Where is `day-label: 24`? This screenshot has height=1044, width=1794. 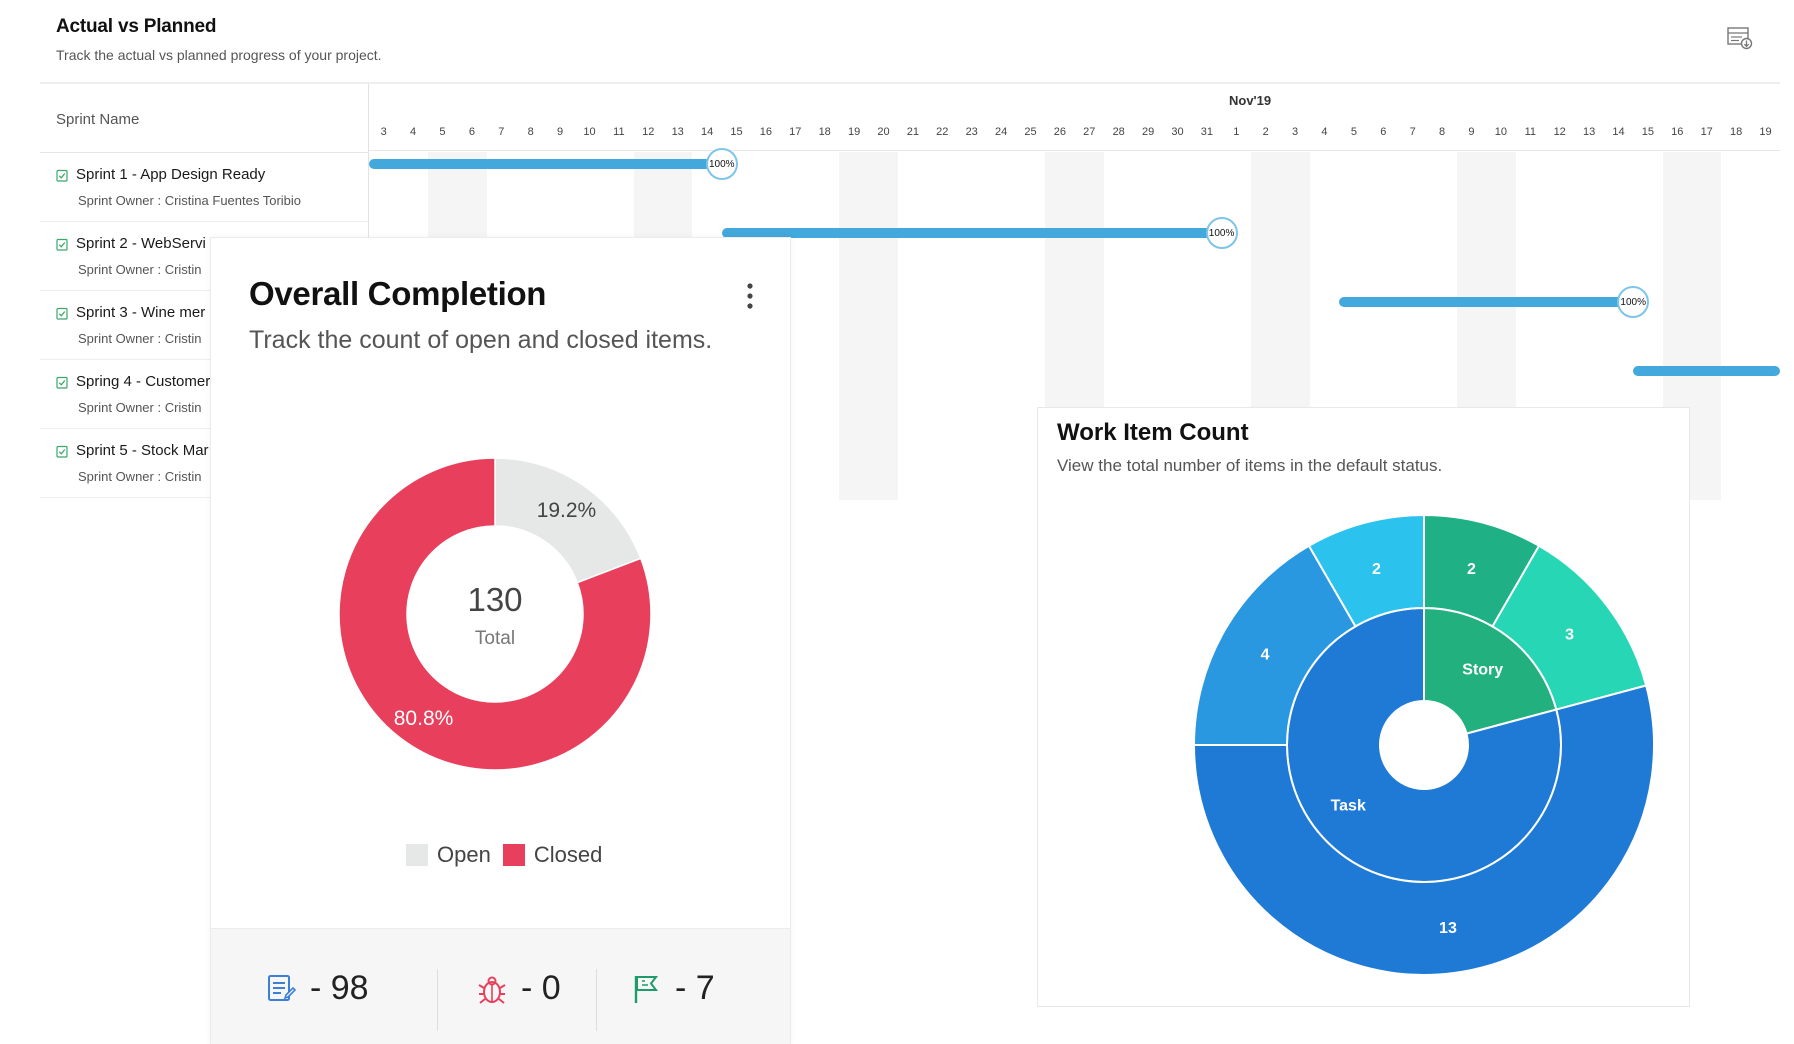 day-label: 24 is located at coordinates (1001, 132).